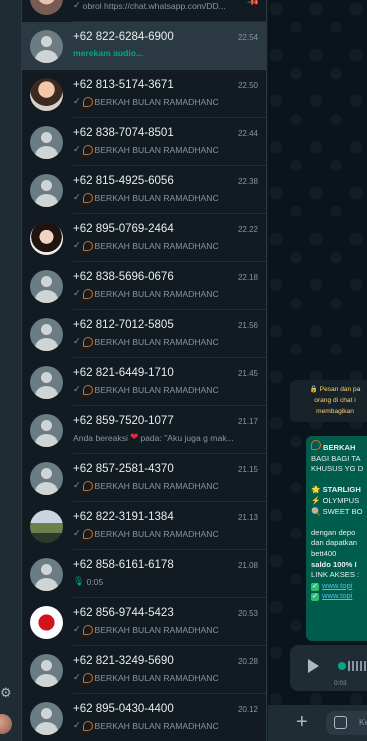 The height and width of the screenshot is (741, 367). What do you see at coordinates (312, 479) in the screenshot?
I see `message-text` at bounding box center [312, 479].